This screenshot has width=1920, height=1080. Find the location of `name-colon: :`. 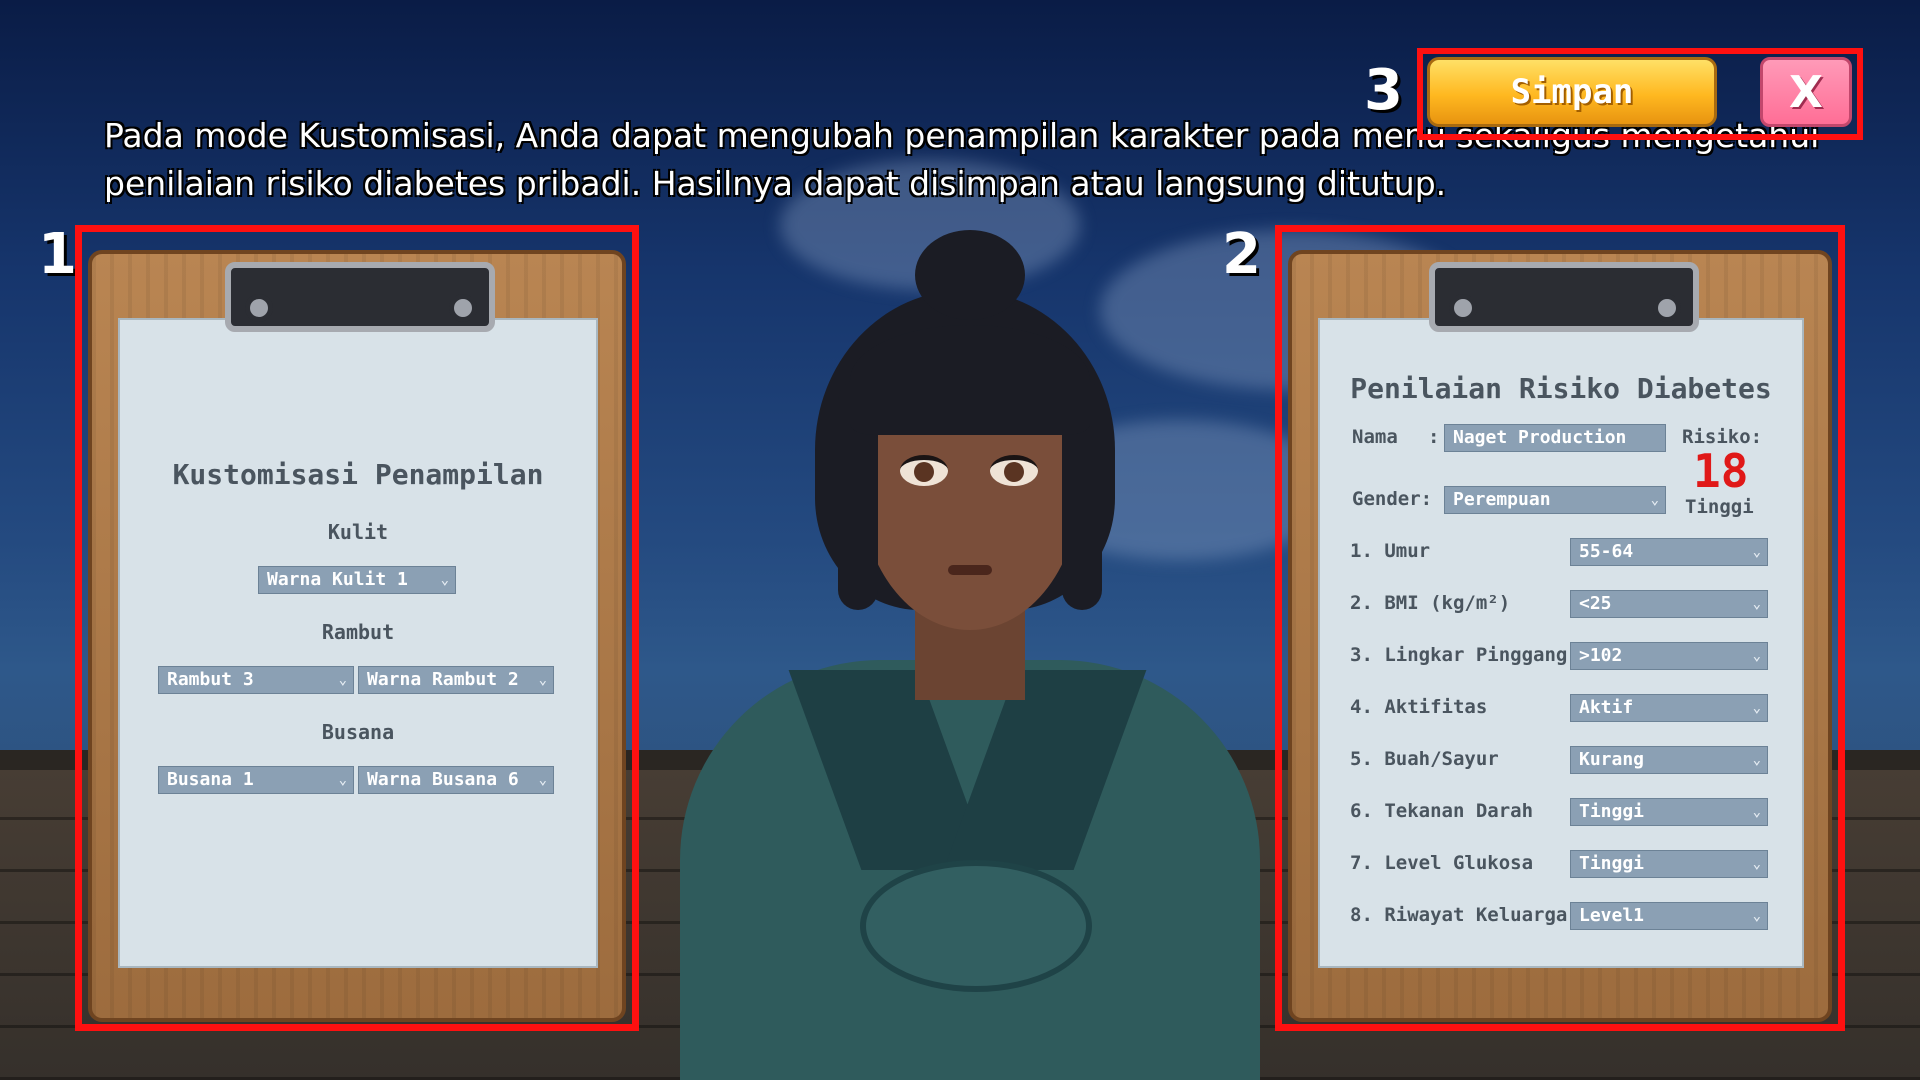

name-colon: : is located at coordinates (1434, 437).